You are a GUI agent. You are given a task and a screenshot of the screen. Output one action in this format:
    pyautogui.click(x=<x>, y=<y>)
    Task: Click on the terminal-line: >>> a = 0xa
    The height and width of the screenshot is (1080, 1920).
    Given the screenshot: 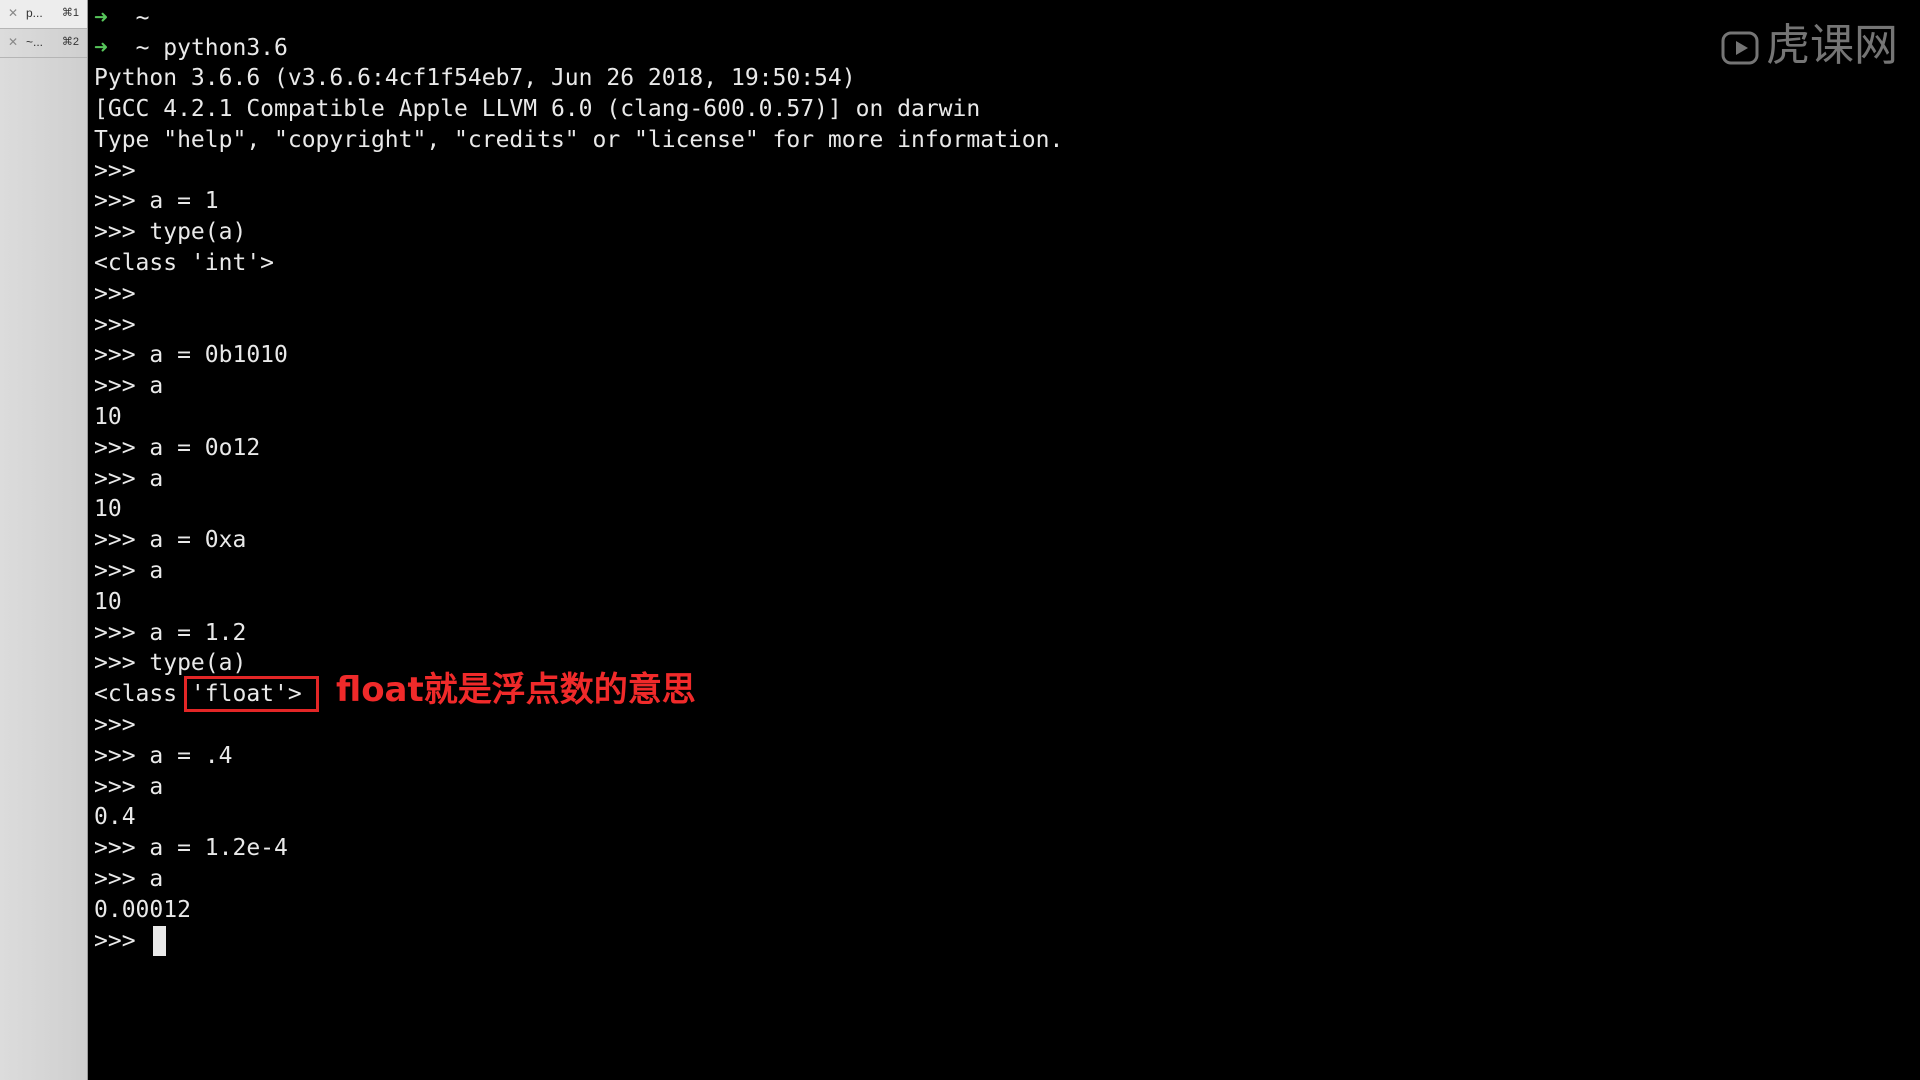 What is the action you would take?
    pyautogui.click(x=170, y=540)
    